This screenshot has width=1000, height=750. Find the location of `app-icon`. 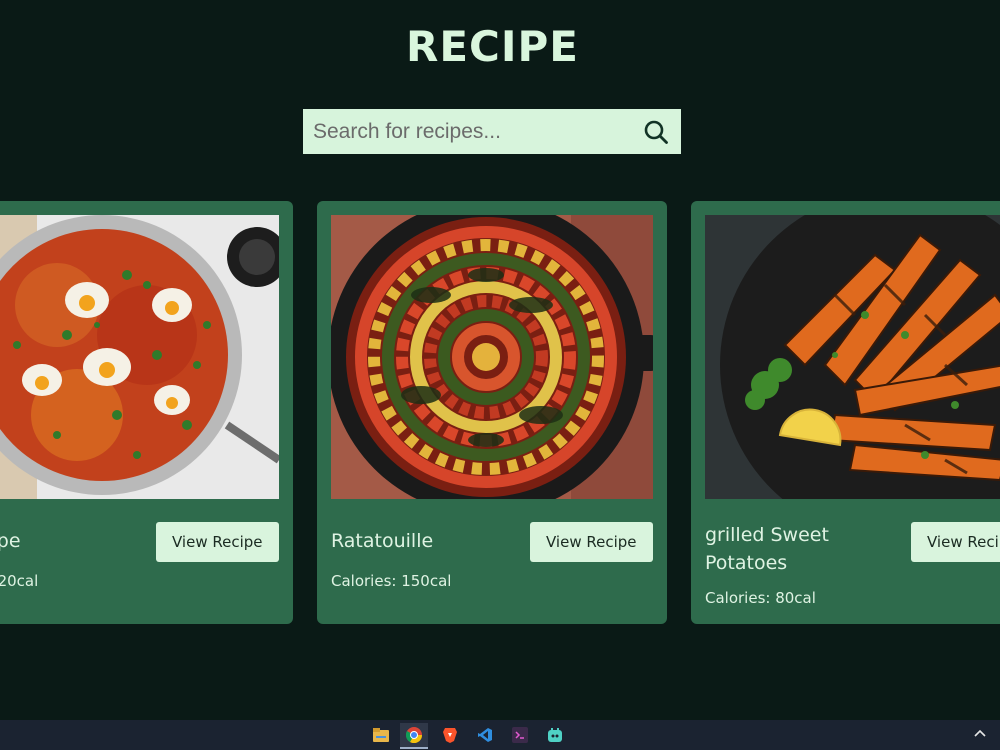

app-icon is located at coordinates (555, 735).